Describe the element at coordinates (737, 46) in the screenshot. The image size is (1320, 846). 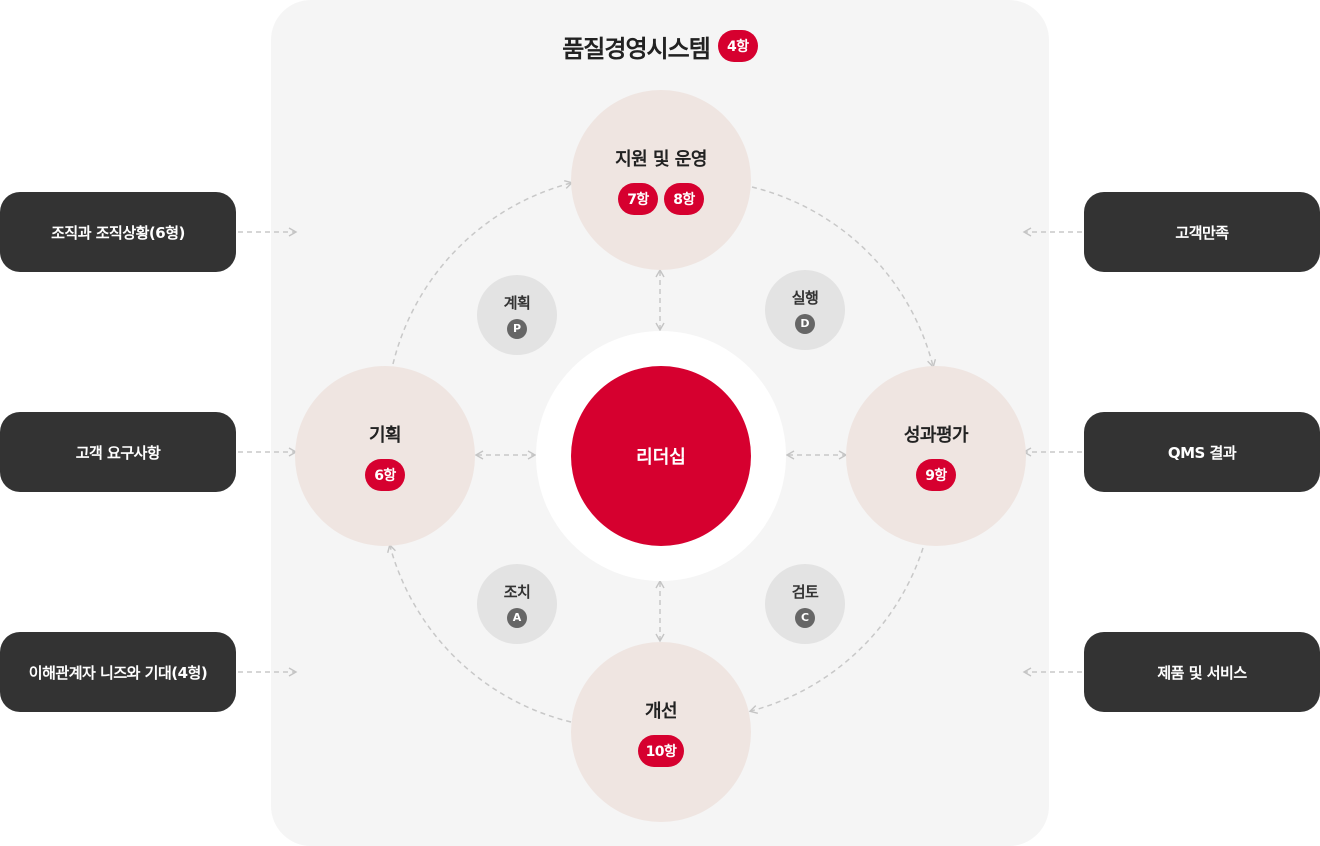
I see `title-clause-badge: 4항` at that location.